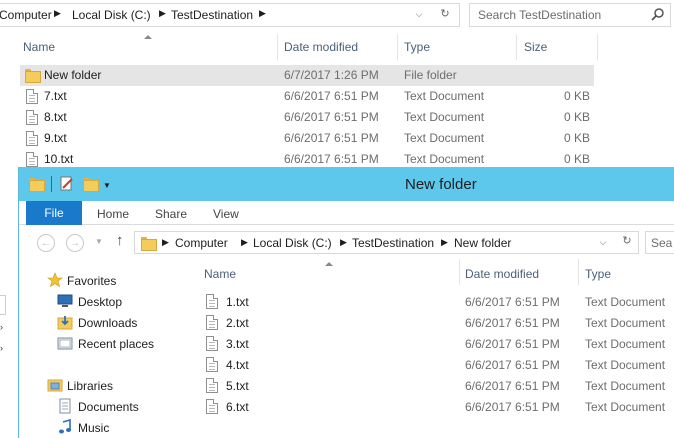  I want to click on file-name: 9.txt, so click(55, 138).